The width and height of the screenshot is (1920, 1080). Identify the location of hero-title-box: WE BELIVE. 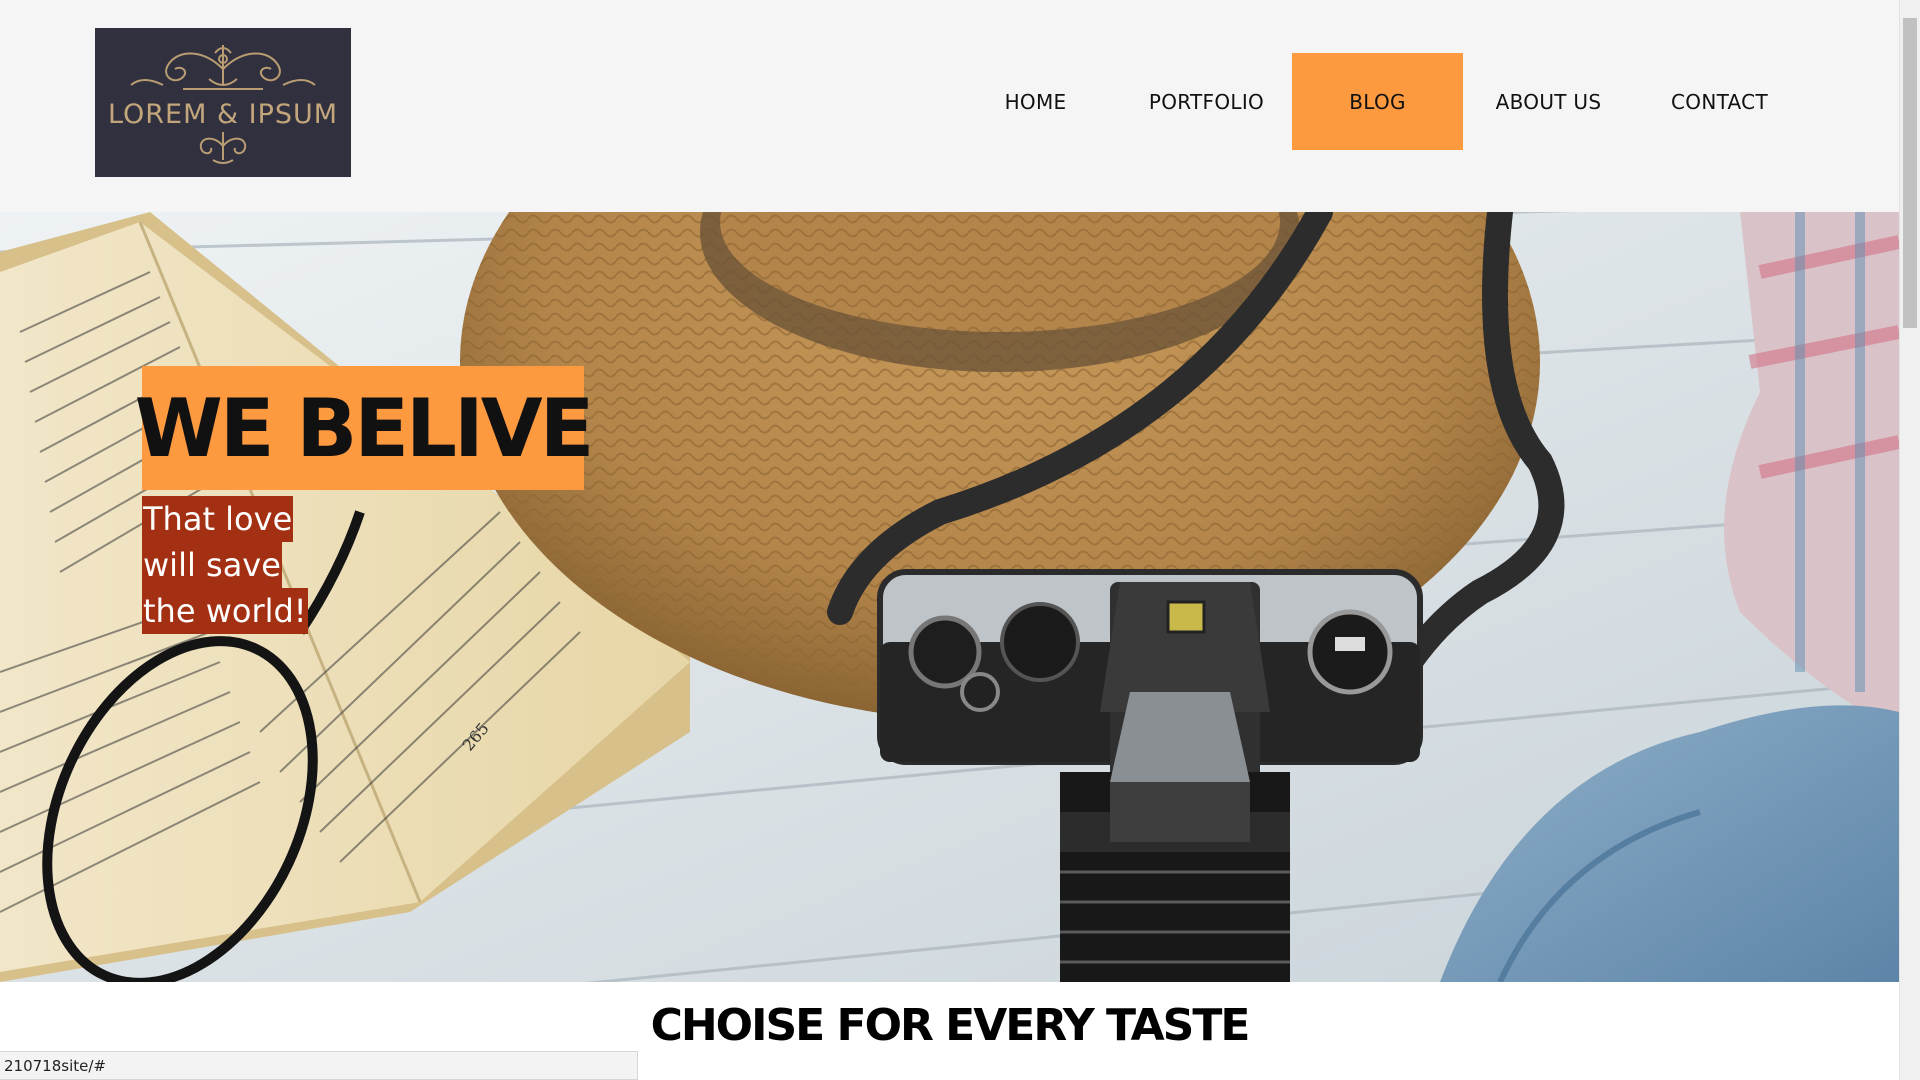
(364, 428).